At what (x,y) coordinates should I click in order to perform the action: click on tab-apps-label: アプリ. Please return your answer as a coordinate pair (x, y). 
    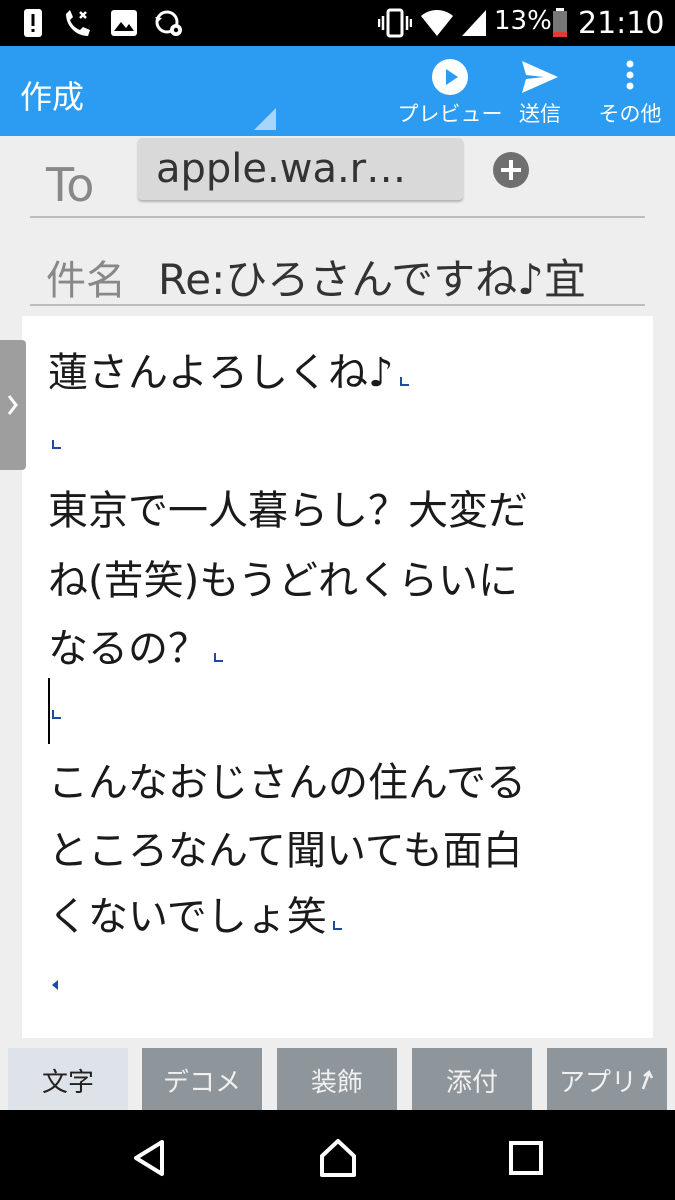
    Looking at the image, I should click on (597, 1082).